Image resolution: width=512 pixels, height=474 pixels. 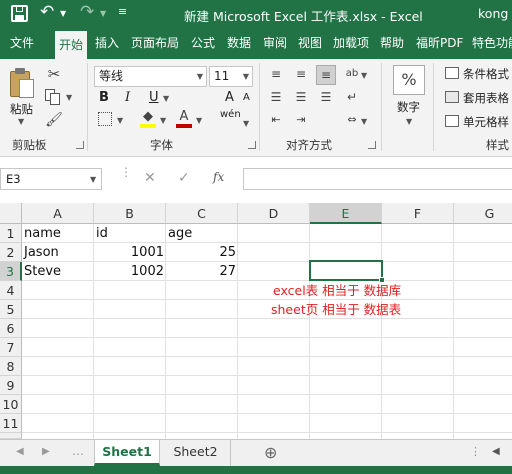 I want to click on column-header-d: D, so click(x=274, y=213).